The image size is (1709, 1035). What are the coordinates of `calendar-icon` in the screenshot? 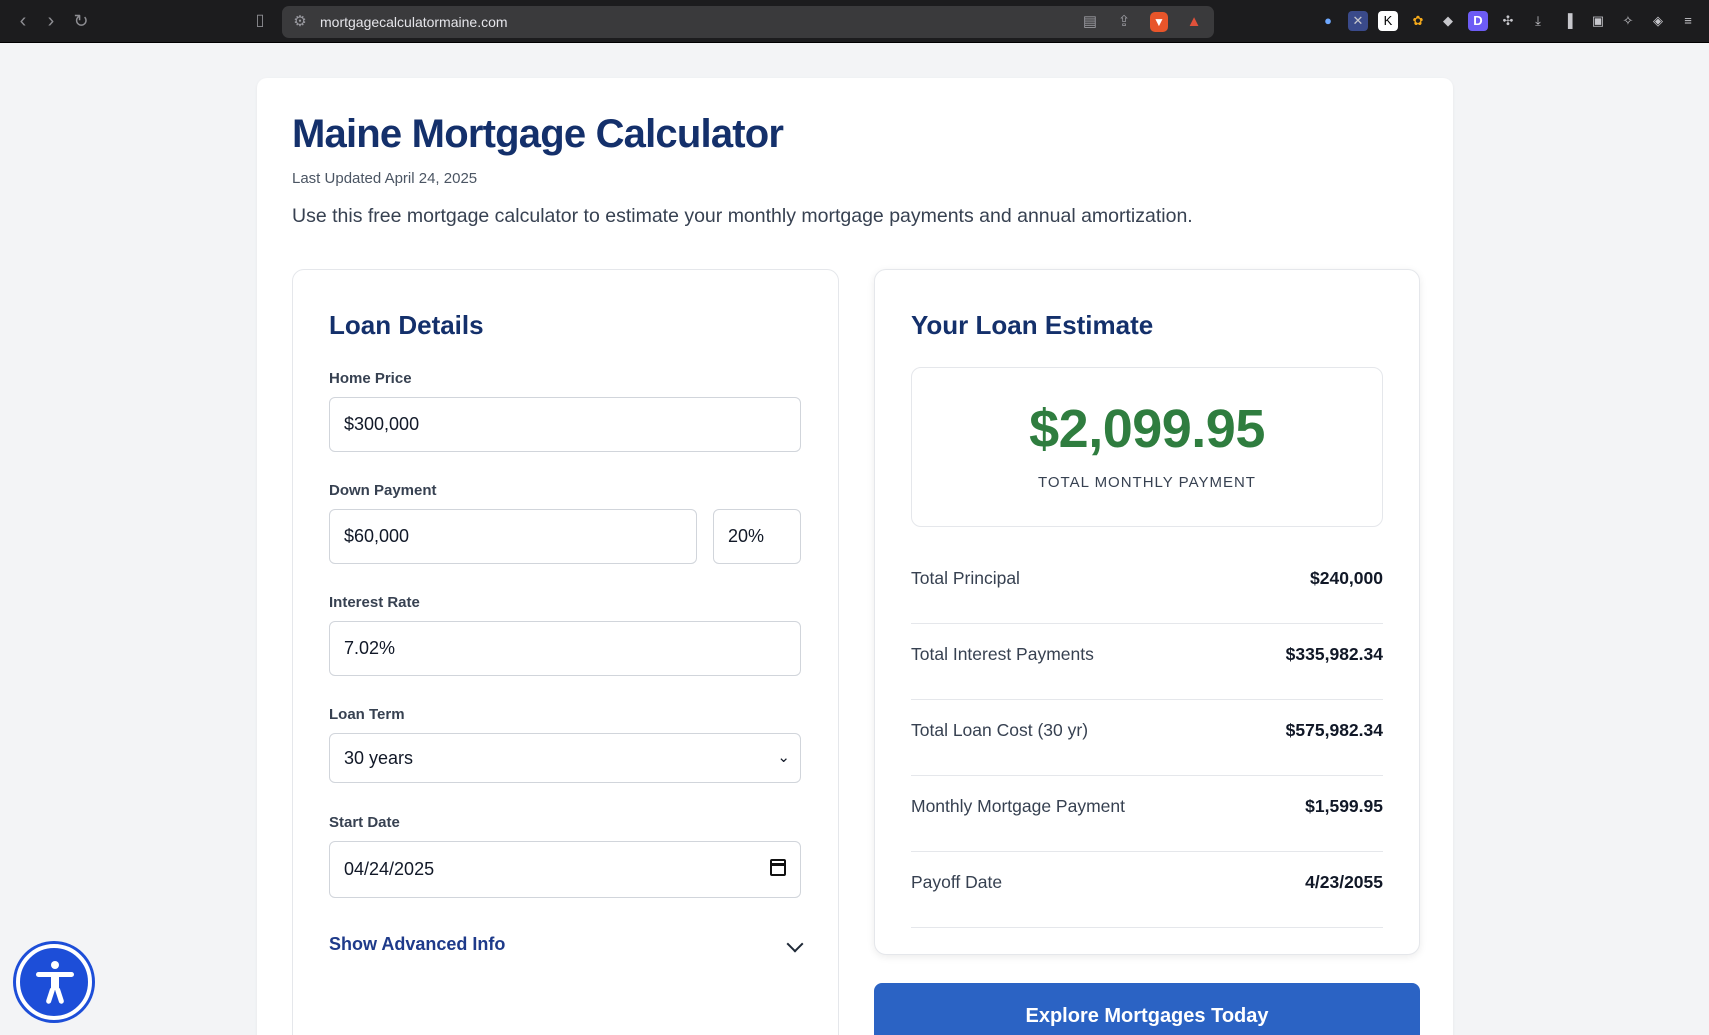 It's located at (778, 867).